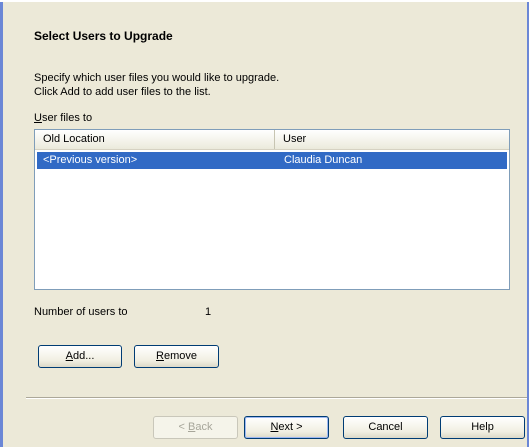 Image resolution: width=529 pixels, height=447 pixels. Describe the element at coordinates (204, 427) in the screenshot. I see `back-button-label: ack` at that location.